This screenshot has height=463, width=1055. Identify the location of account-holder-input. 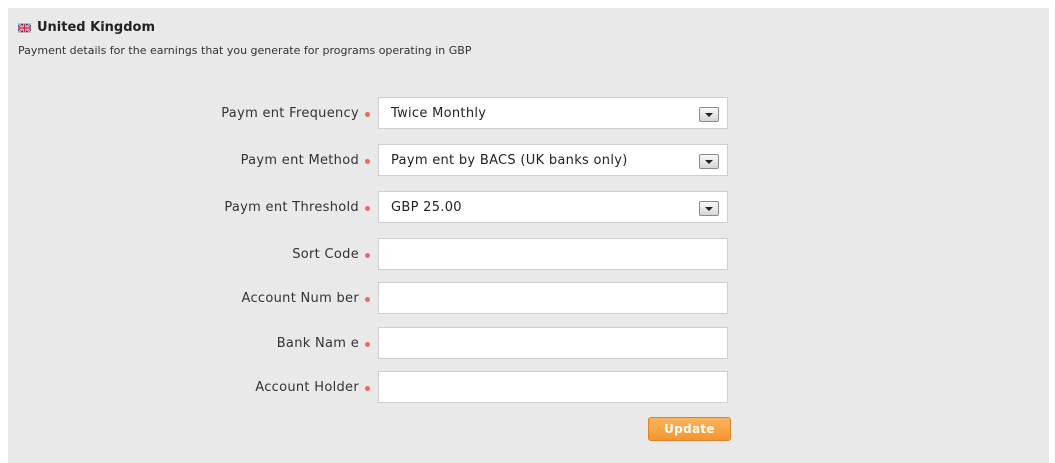
(553, 387).